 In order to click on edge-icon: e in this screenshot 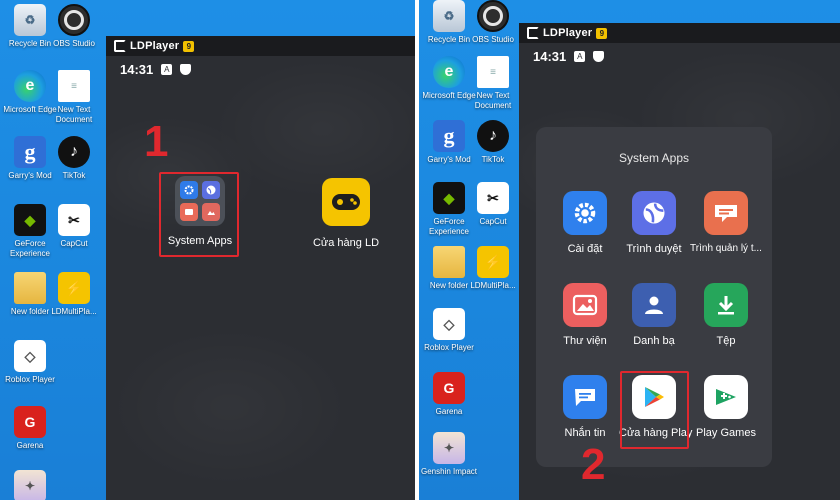, I will do `click(30, 86)`.